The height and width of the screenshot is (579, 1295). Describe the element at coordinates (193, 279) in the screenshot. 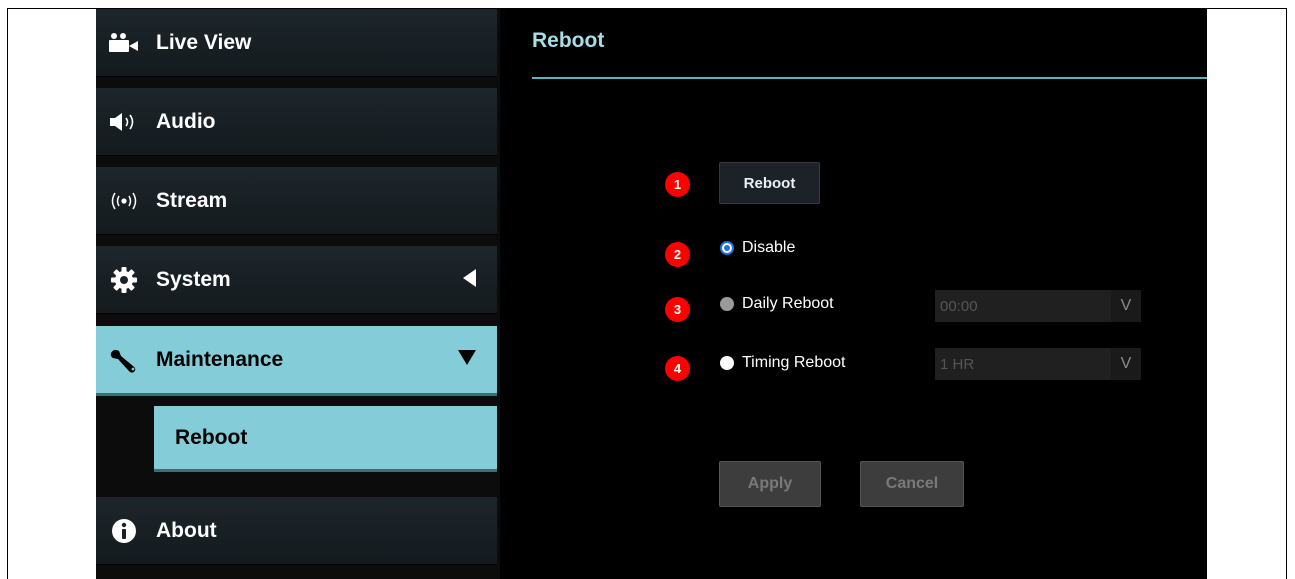

I see `sidebar-item-label: System` at that location.